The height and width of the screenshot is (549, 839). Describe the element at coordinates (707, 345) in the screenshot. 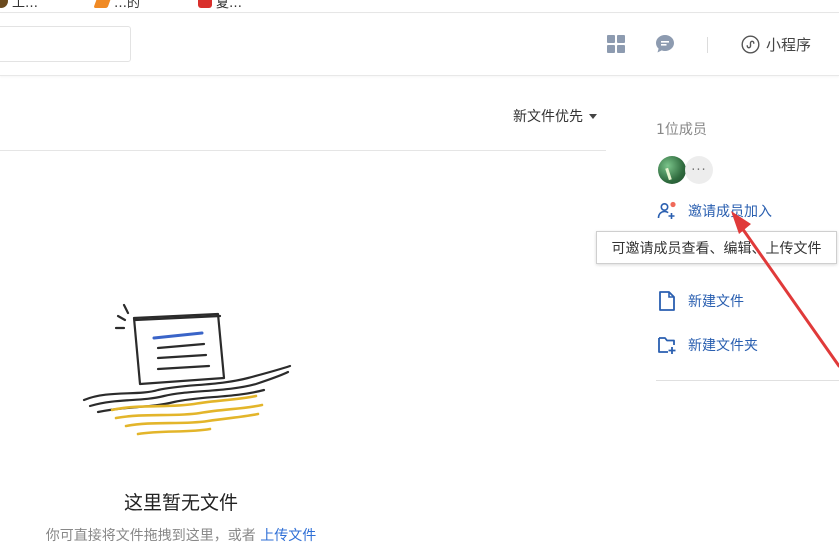

I see `new-folder-button: 新建文件夹` at that location.